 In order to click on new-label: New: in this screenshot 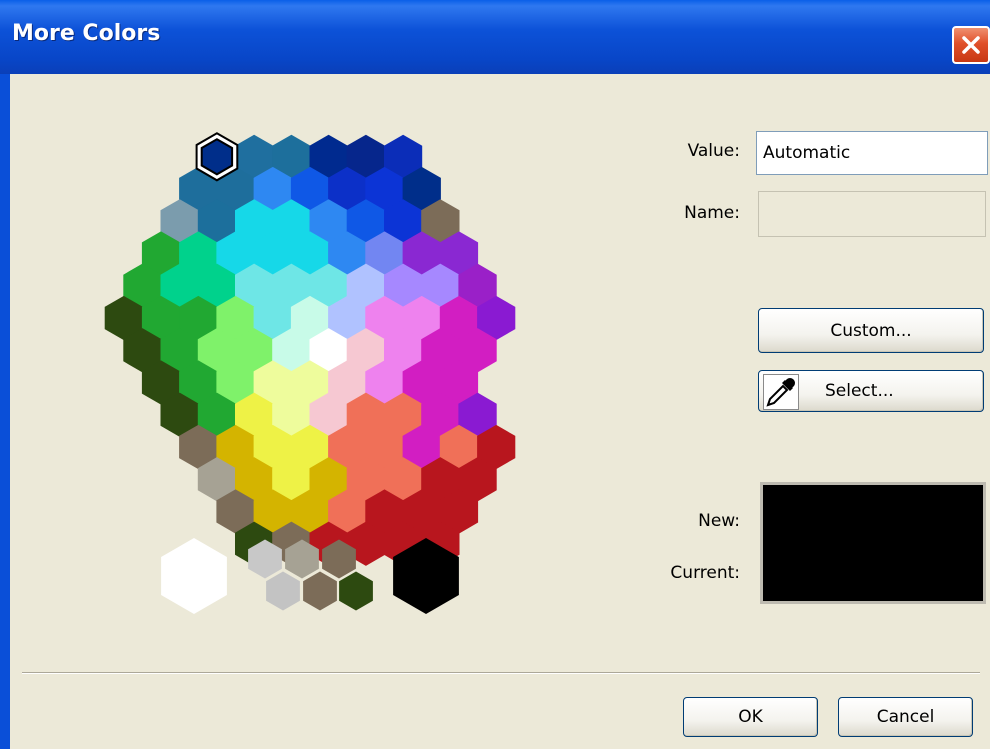, I will do `click(719, 521)`.